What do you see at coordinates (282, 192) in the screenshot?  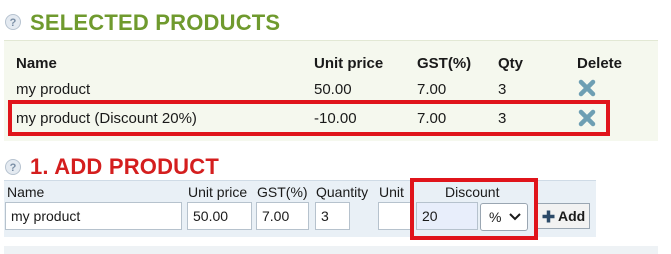 I see `gst-label: GST(%)` at bounding box center [282, 192].